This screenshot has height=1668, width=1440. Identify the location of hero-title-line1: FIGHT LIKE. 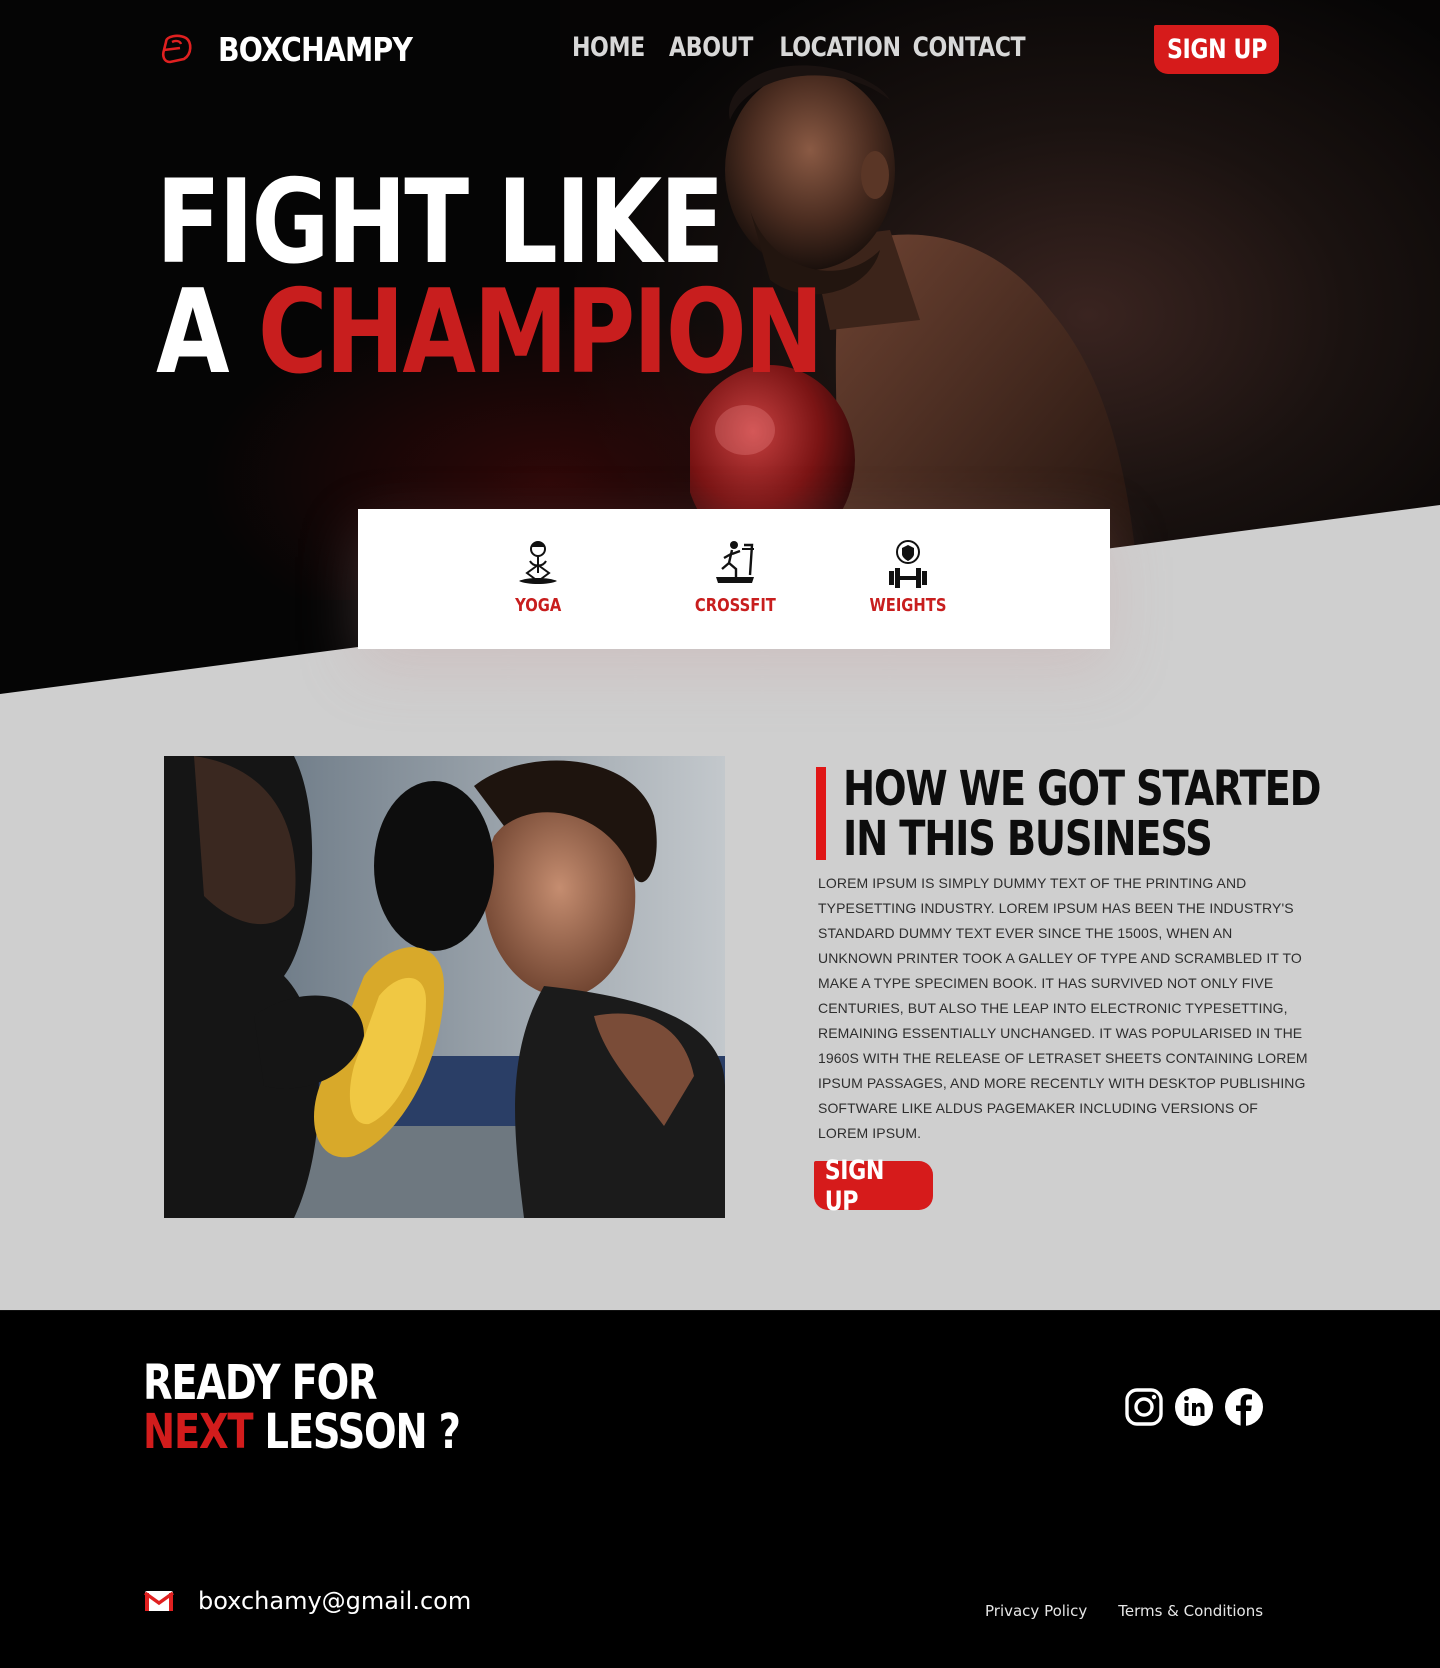
(440, 222).